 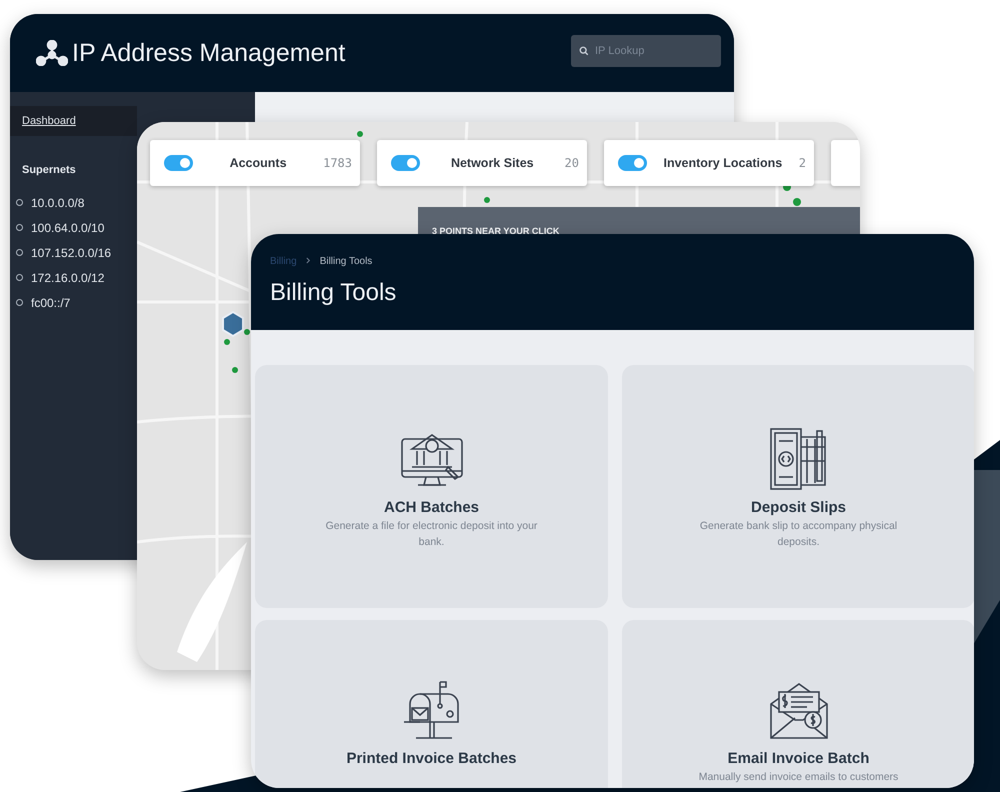 I want to click on supernet-link: 172.16.0.0/12, so click(x=67, y=277).